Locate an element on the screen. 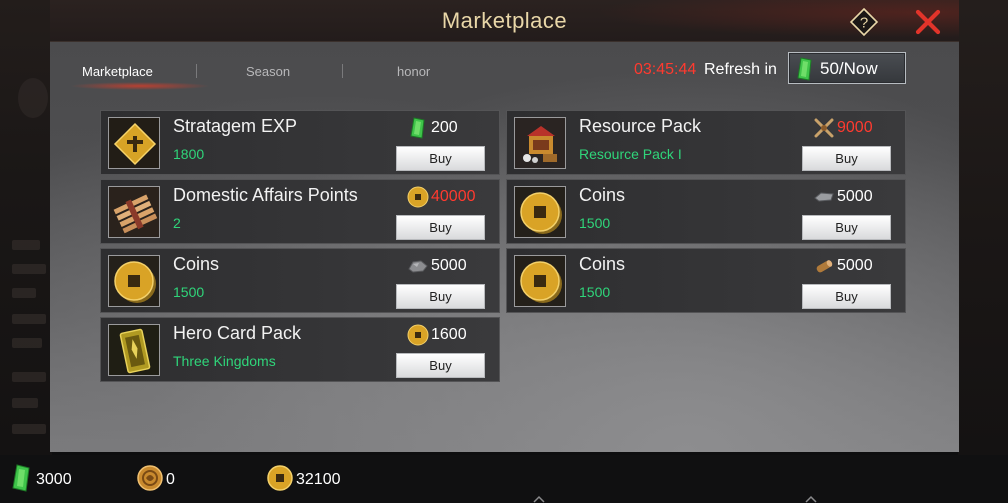 Image resolution: width=1008 pixels, height=503 pixels. page-title: Marketplace is located at coordinates (504, 20).